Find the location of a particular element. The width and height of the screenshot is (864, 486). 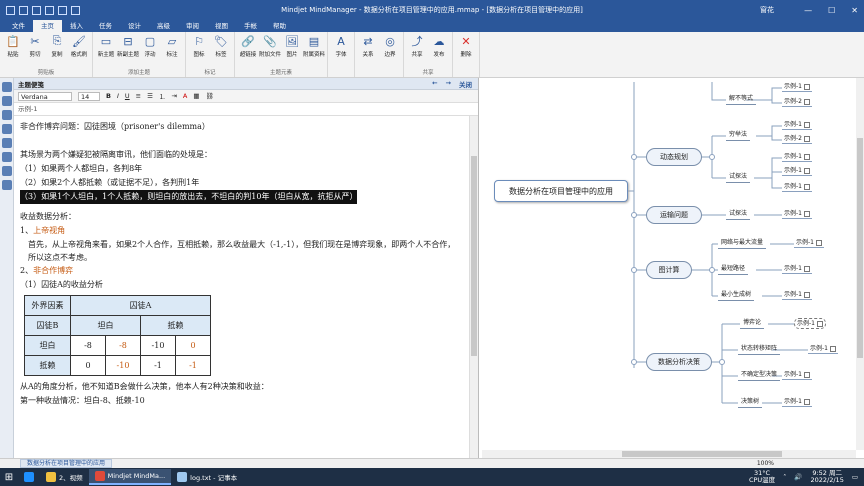

subtopic-exhaustive: 穷举法 is located at coordinates (738, 135).